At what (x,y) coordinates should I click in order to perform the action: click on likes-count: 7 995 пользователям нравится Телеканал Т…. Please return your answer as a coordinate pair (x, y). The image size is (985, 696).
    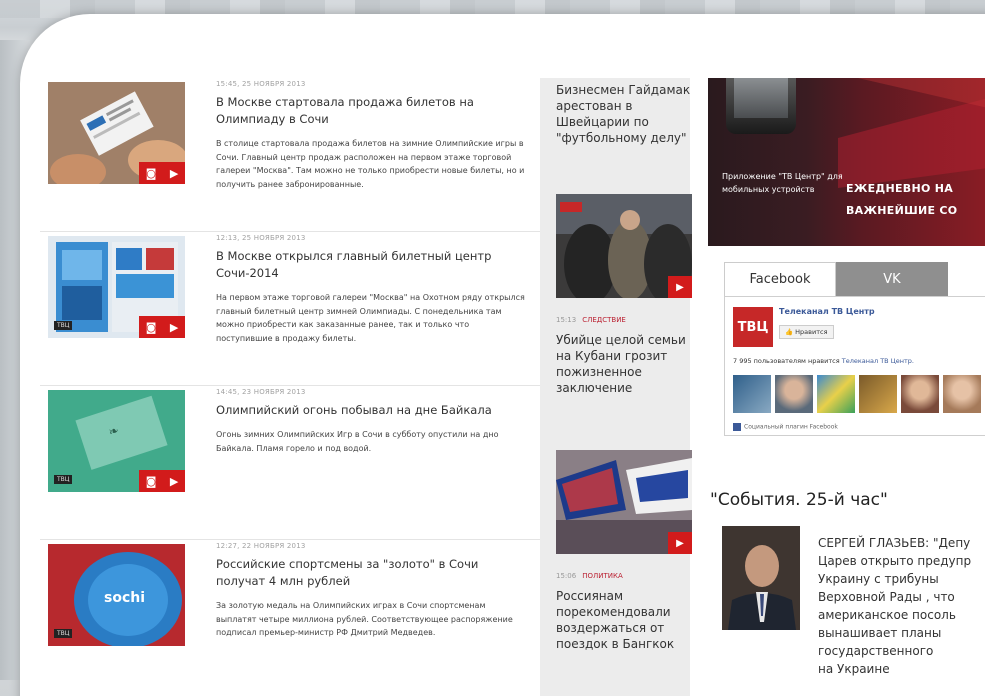
    Looking at the image, I should click on (823, 361).